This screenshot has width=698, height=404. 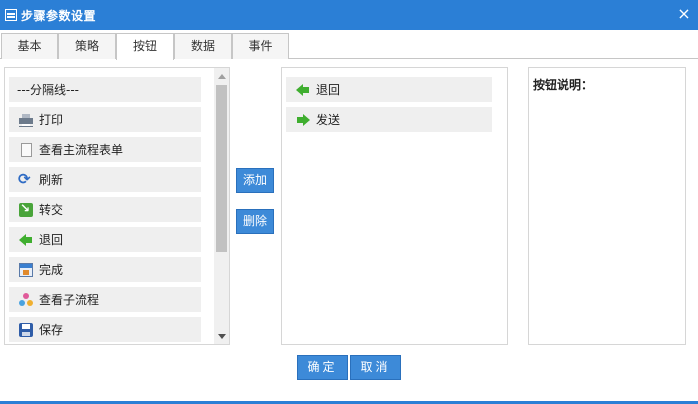 I want to click on list-scrollbar, so click(x=221, y=206).